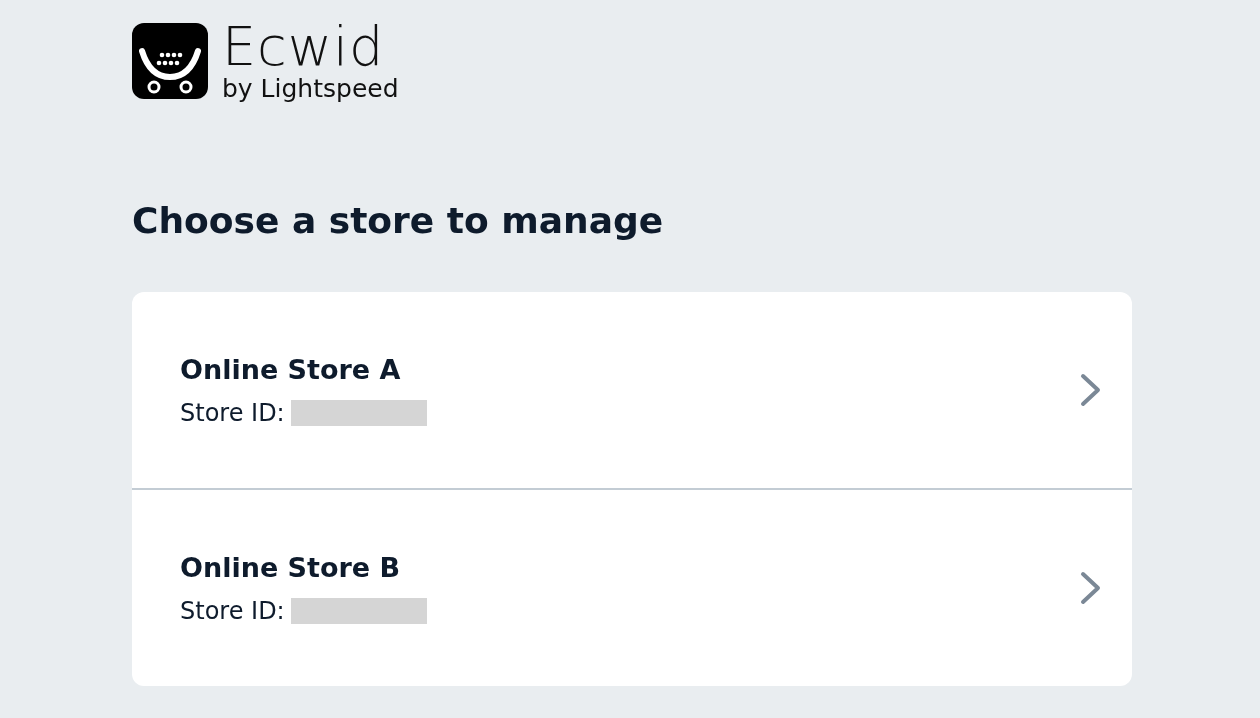 This screenshot has width=1260, height=718. Describe the element at coordinates (304, 47) in the screenshot. I see `logo-wordmark: Ecwid` at that location.